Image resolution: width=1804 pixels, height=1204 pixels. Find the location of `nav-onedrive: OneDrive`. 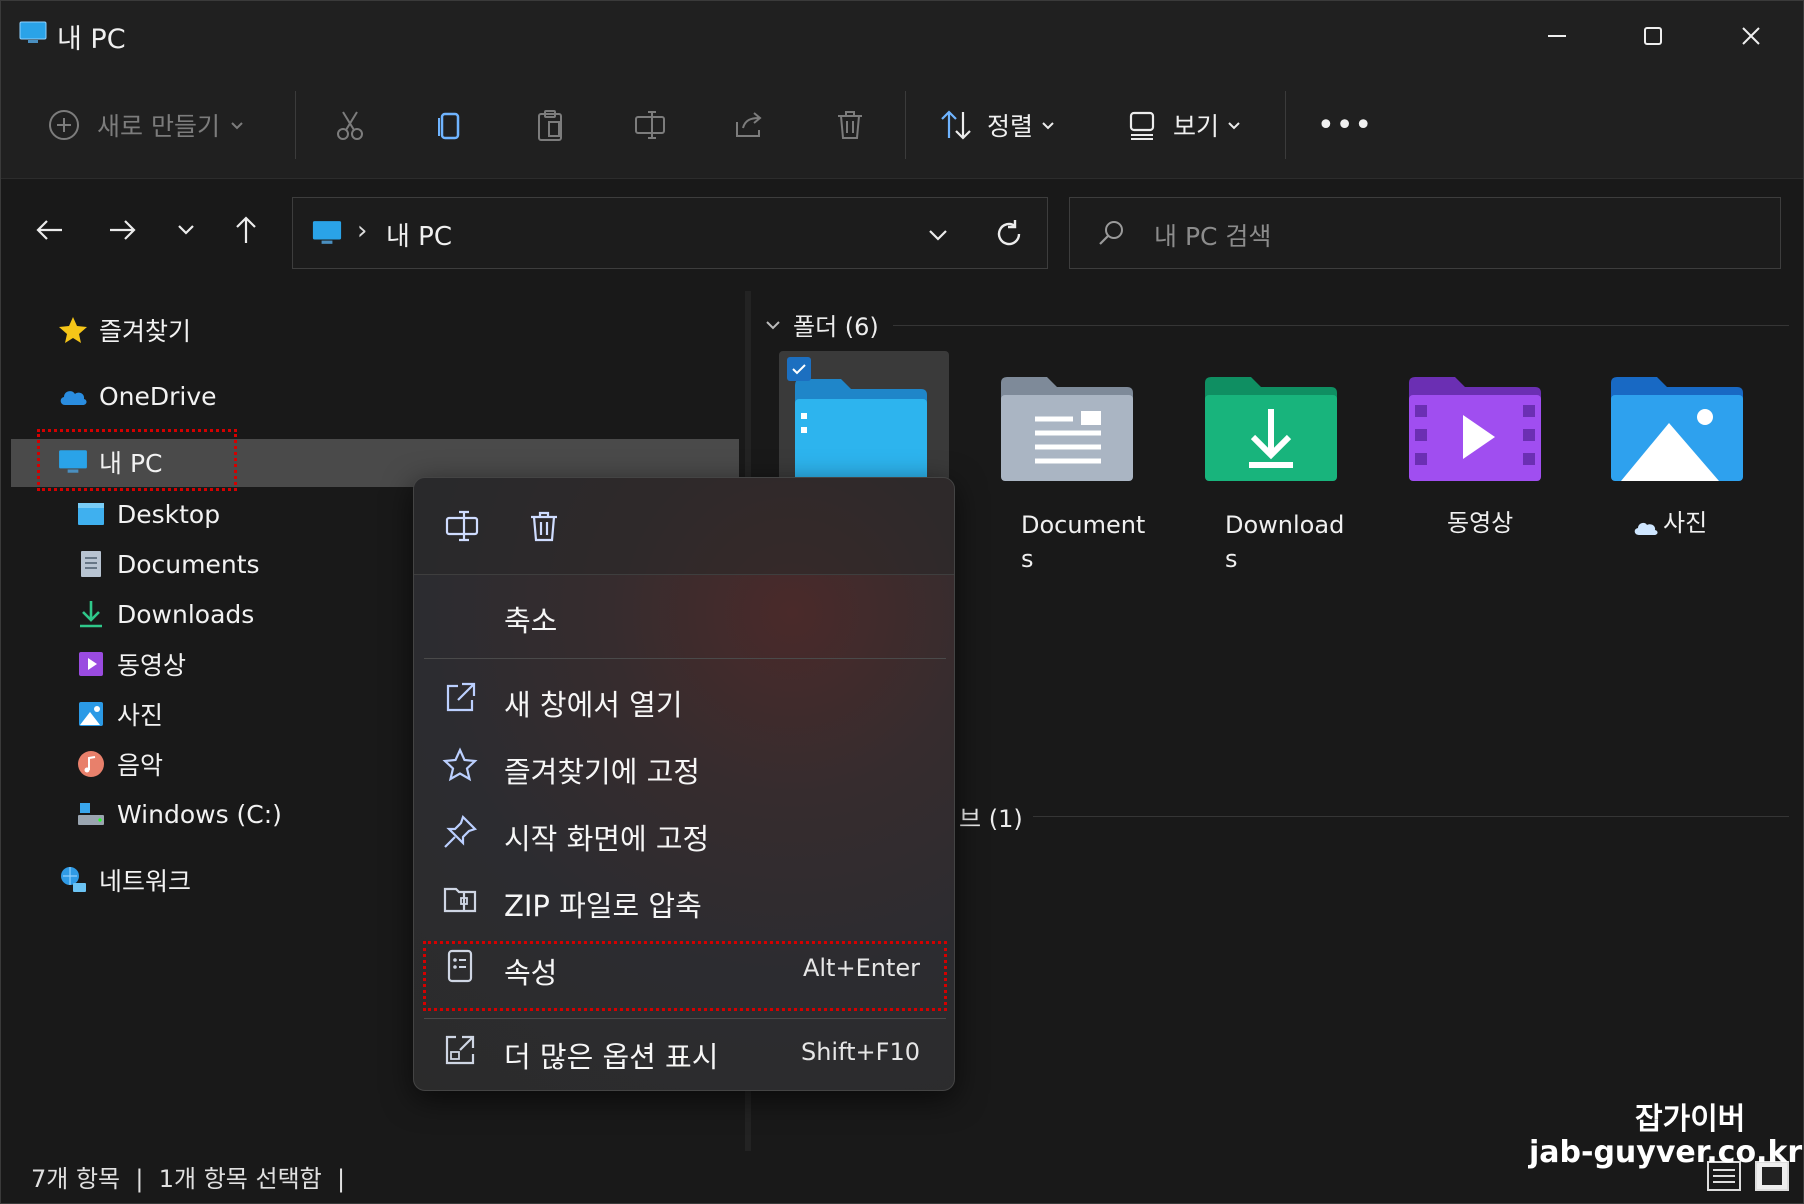

nav-onedrive: OneDrive is located at coordinates (137, 396).